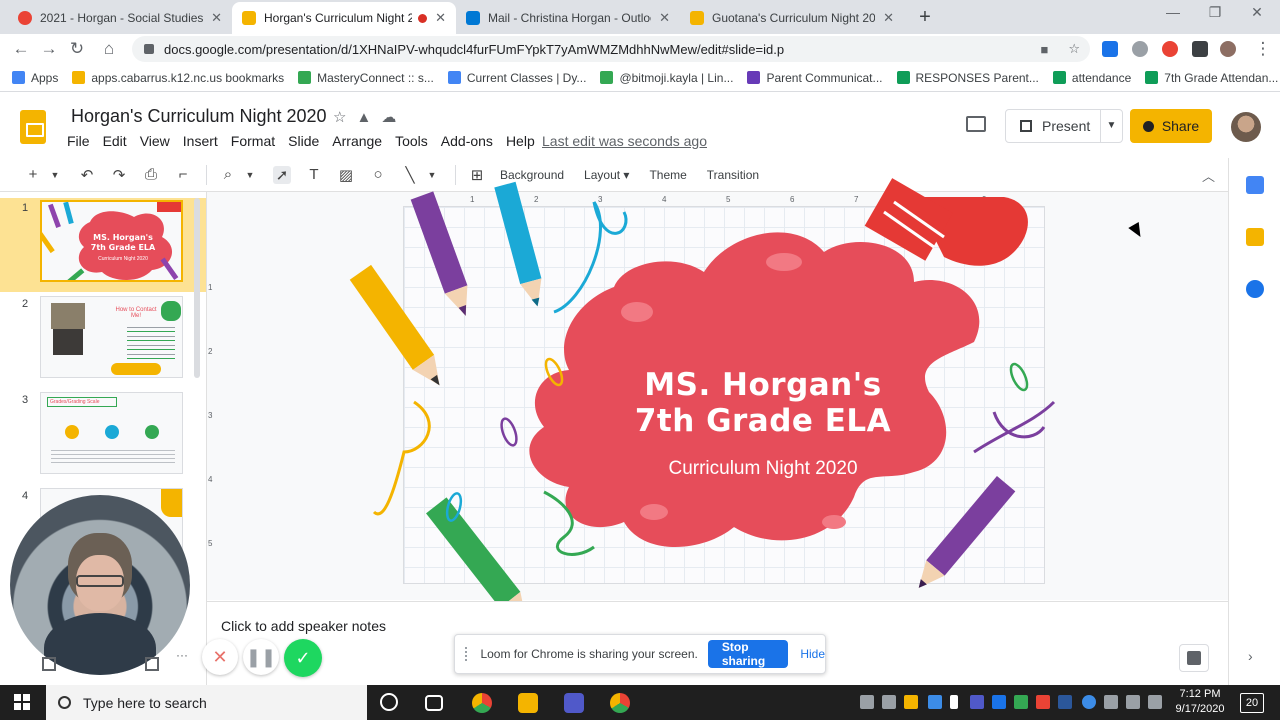 The height and width of the screenshot is (720, 1280). I want to click on bookmark-item: attendance, so click(1091, 78).